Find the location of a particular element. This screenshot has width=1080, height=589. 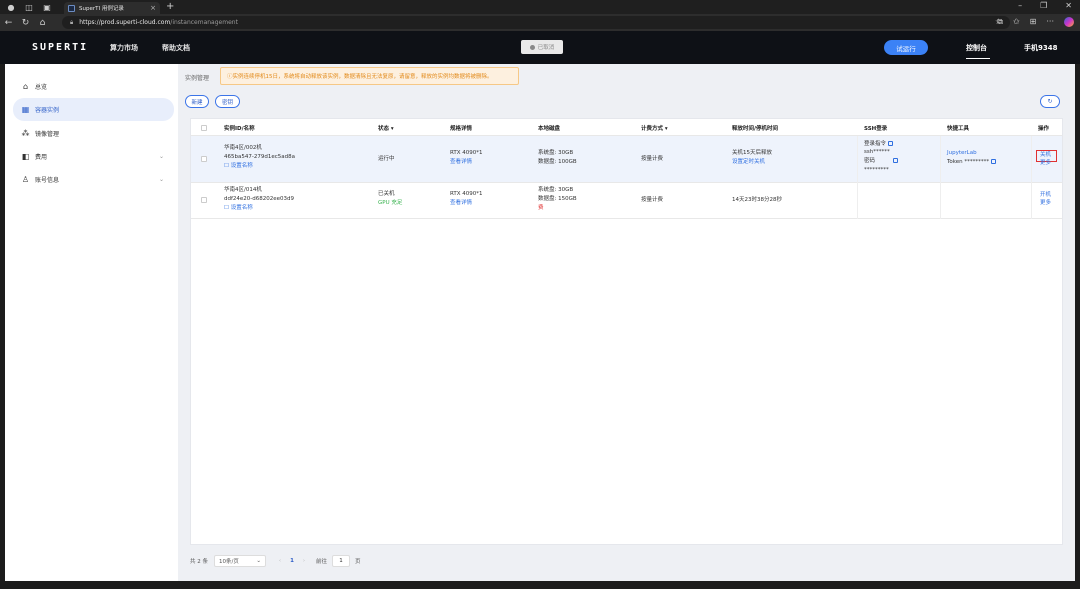

app-header: SUPERTI 算力市场 帮助文档 已取消 试运行 控制台 手机9348 is located at coordinates (540, 47).